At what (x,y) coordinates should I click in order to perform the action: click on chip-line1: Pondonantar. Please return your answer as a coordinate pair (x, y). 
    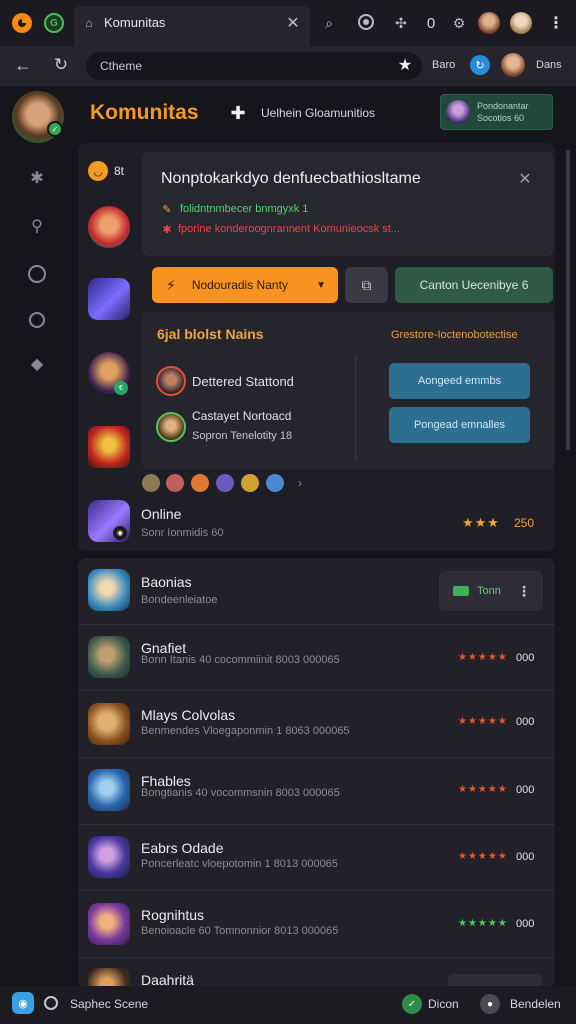
    Looking at the image, I should click on (503, 106).